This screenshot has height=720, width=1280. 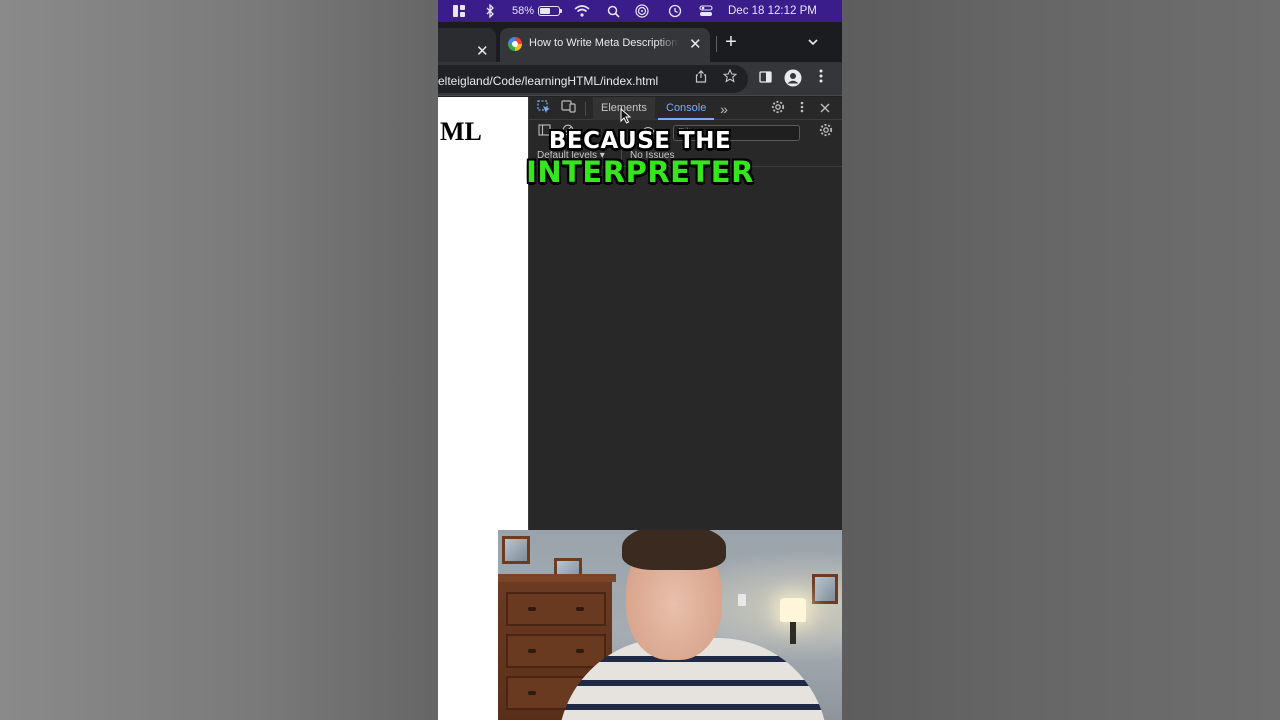 I want to click on person-hair, so click(x=674, y=550).